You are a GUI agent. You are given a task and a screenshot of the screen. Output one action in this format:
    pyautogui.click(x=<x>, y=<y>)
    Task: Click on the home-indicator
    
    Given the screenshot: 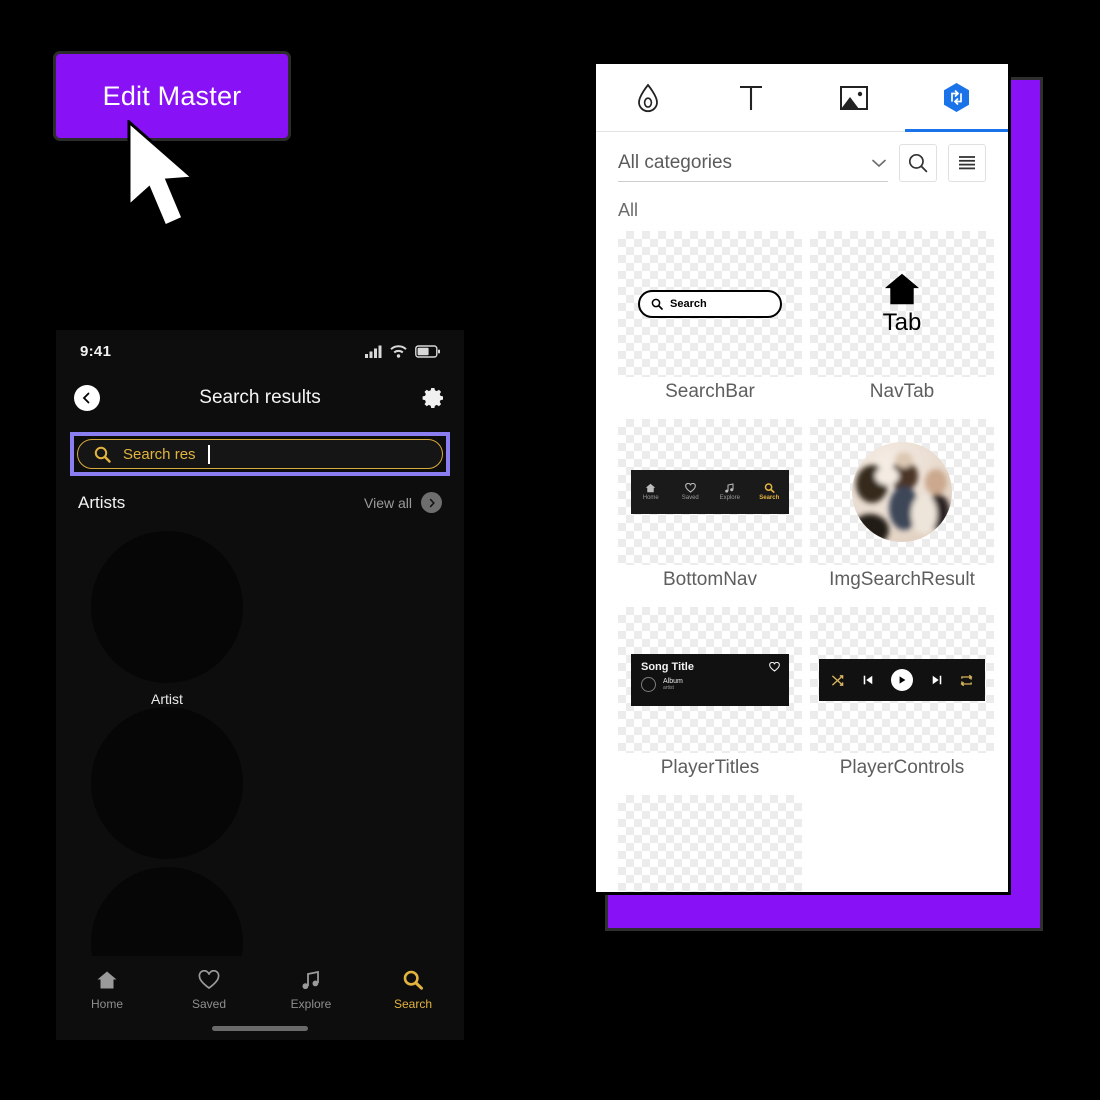 What is the action you would take?
    pyautogui.click(x=260, y=1028)
    